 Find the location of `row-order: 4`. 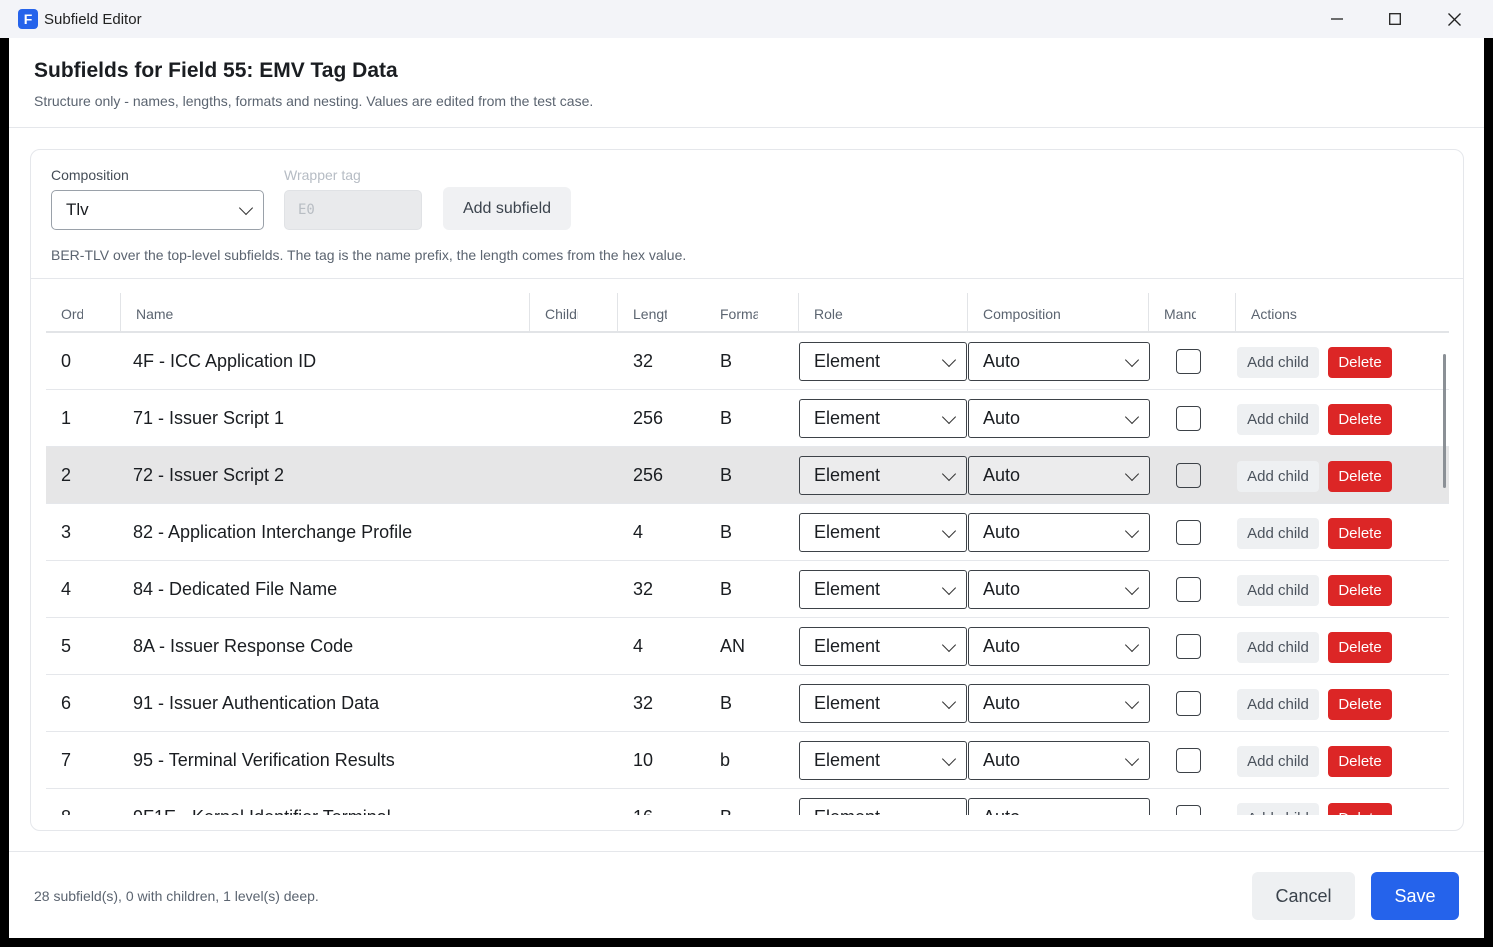

row-order: 4 is located at coordinates (66, 589).